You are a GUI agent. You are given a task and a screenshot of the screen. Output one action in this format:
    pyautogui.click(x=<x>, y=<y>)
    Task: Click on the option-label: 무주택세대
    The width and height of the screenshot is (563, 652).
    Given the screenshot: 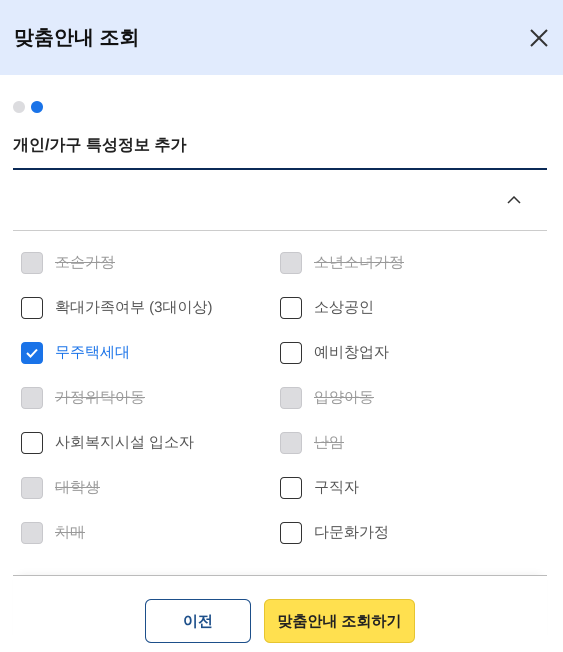 What is the action you would take?
    pyautogui.click(x=92, y=352)
    